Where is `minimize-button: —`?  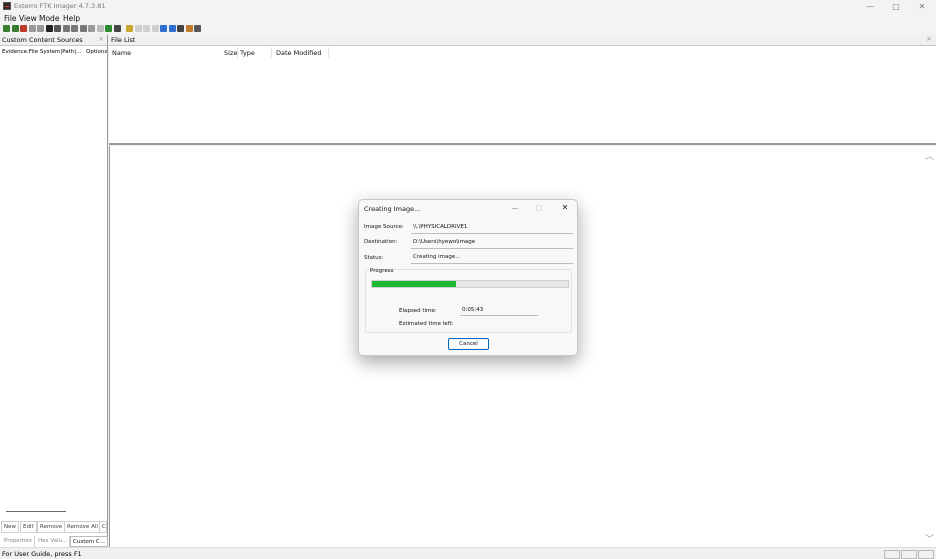 minimize-button: — is located at coordinates (870, 6).